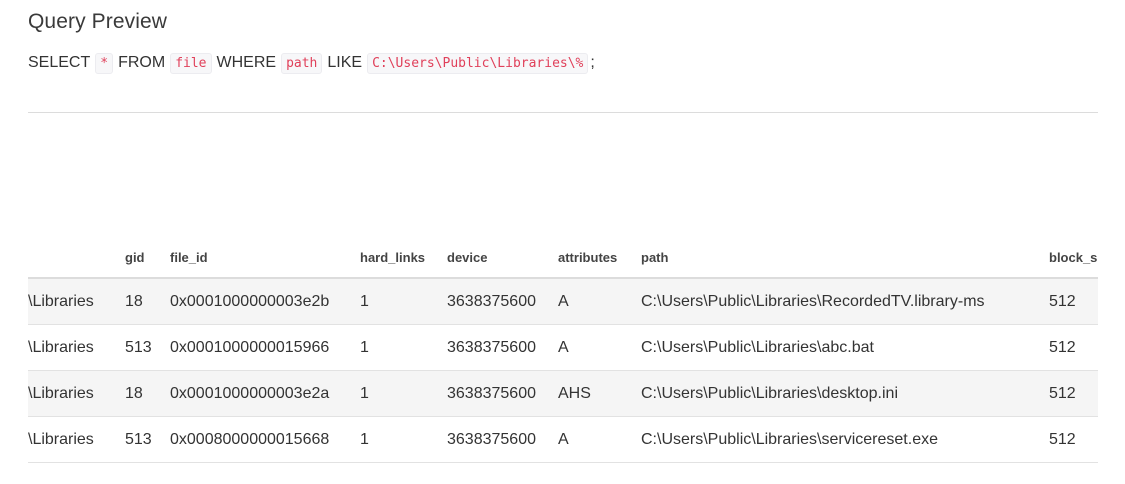  I want to click on query-code-star: *, so click(104, 63).